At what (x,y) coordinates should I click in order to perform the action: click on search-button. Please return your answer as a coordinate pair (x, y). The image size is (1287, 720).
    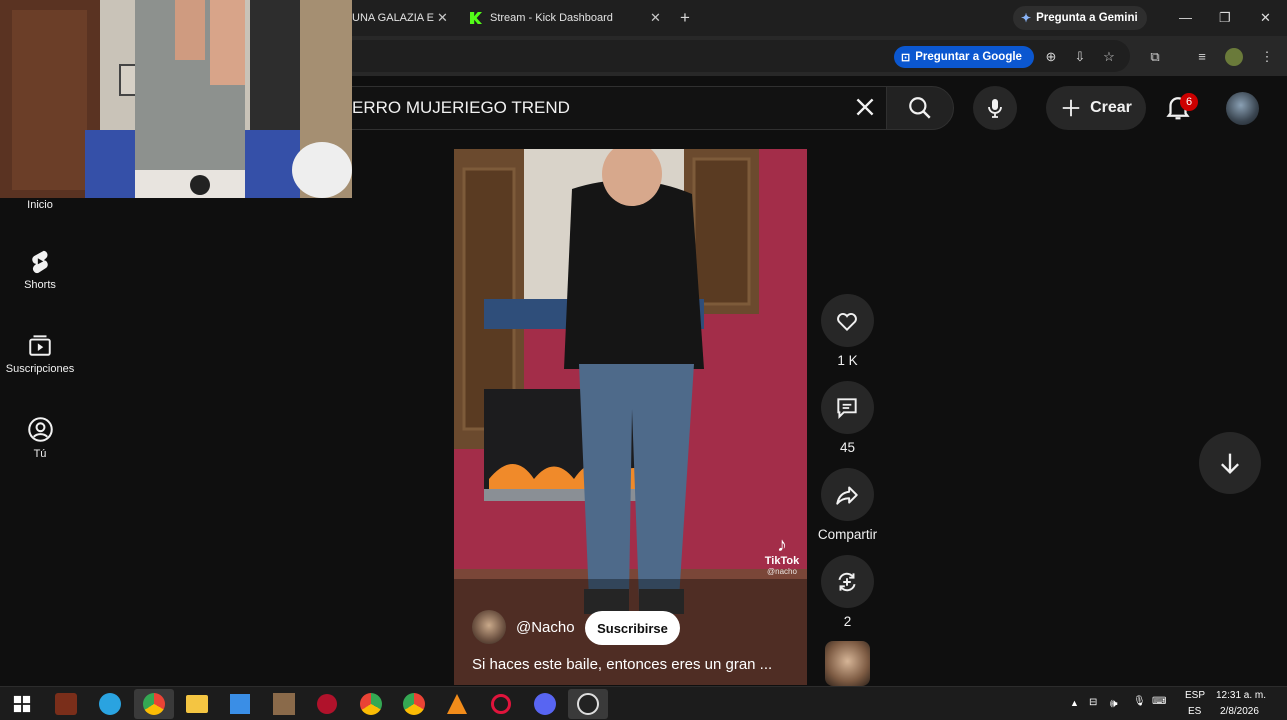
    Looking at the image, I should click on (920, 108).